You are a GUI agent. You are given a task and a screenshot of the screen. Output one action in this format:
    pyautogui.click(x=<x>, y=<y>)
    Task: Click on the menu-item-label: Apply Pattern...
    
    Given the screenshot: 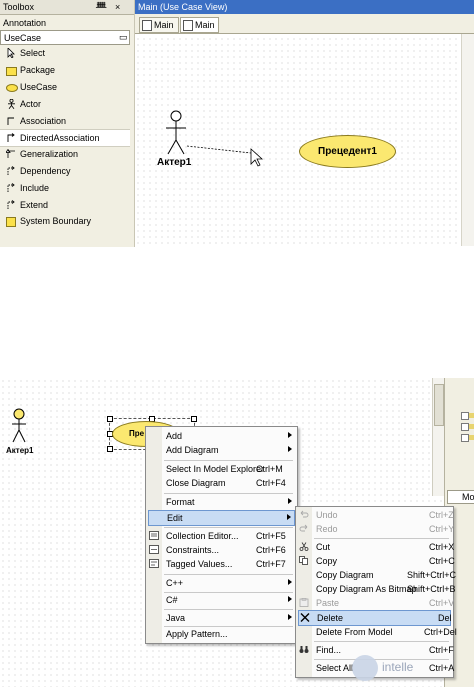 What is the action you would take?
    pyautogui.click(x=197, y=634)
    